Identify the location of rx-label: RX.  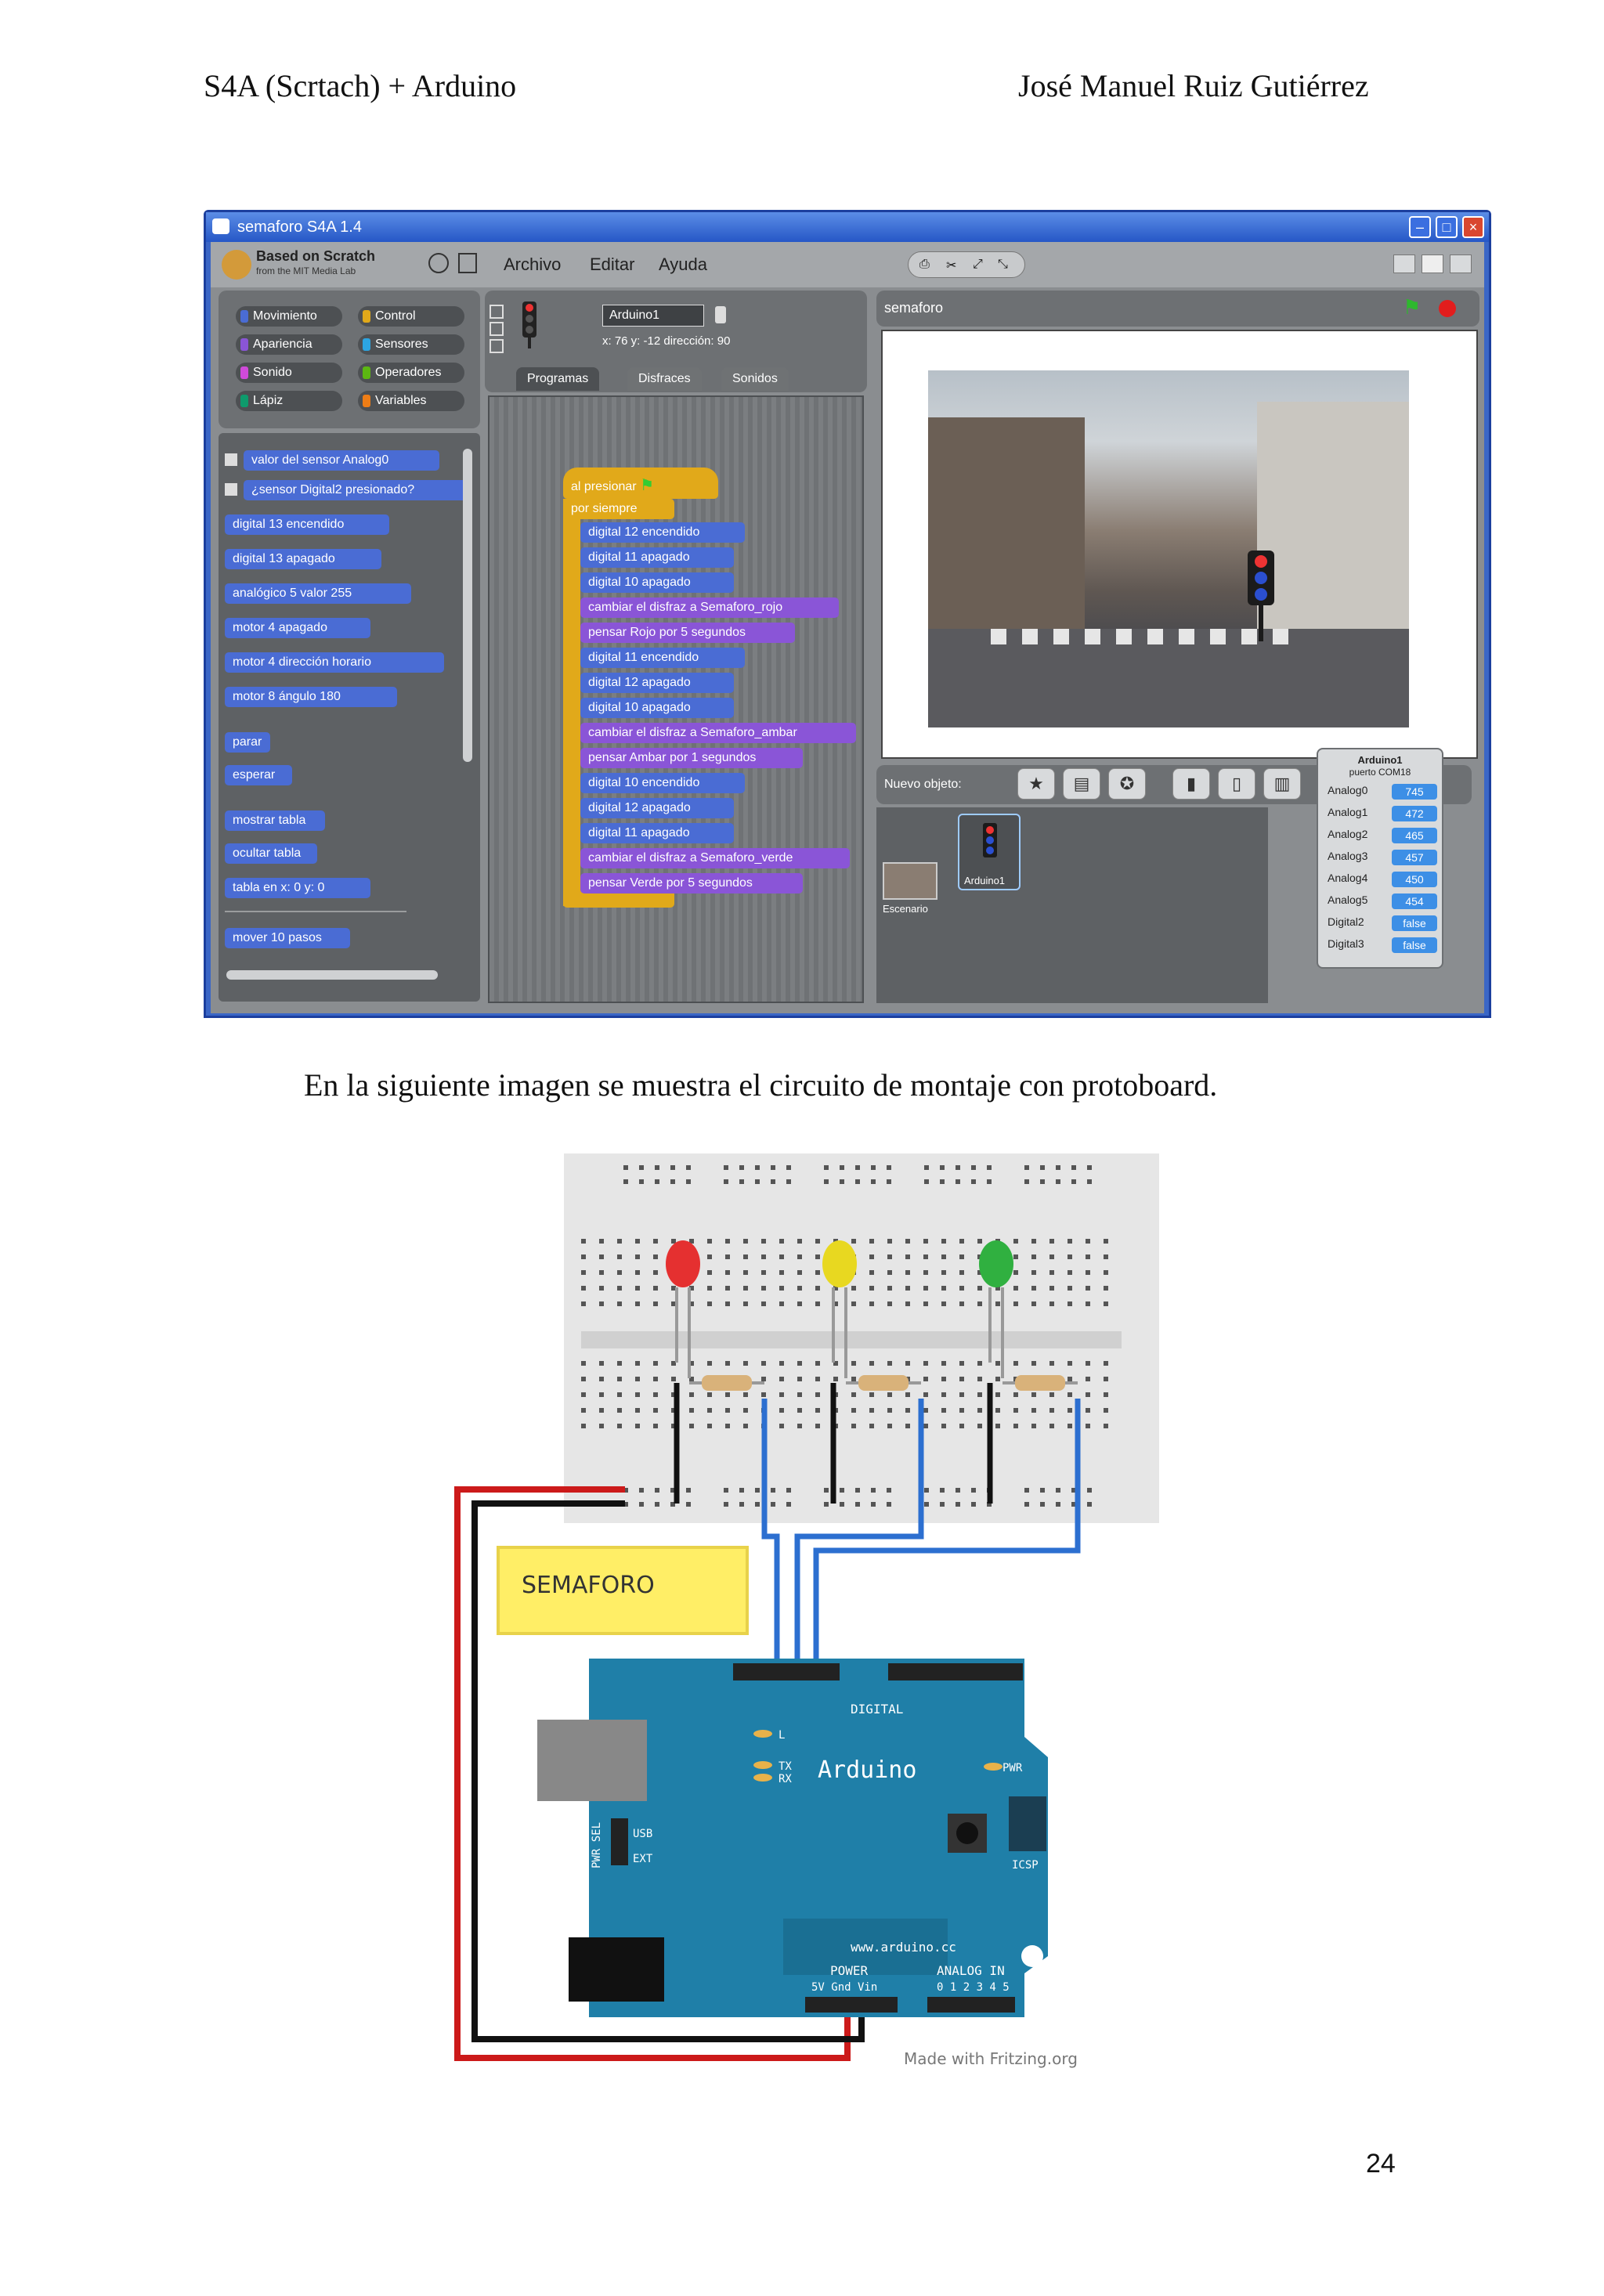
(785, 1779).